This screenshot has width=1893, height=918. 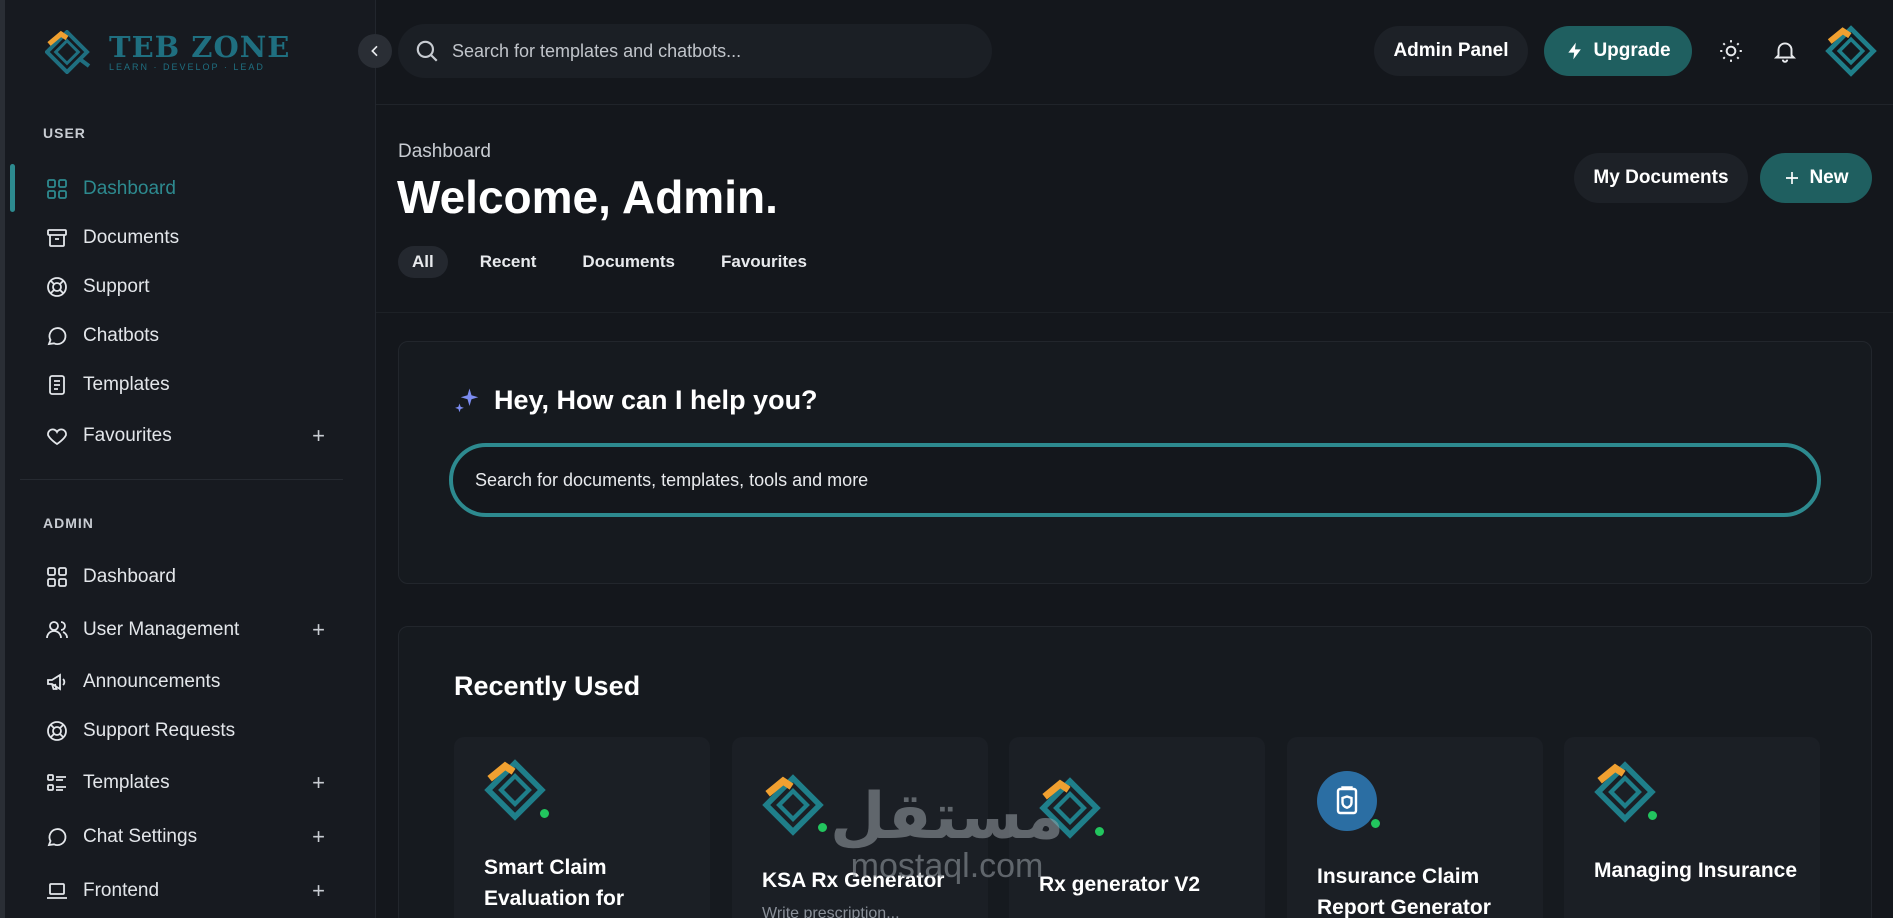 I want to click on template-card: Rx generator V2, so click(x=1137, y=827).